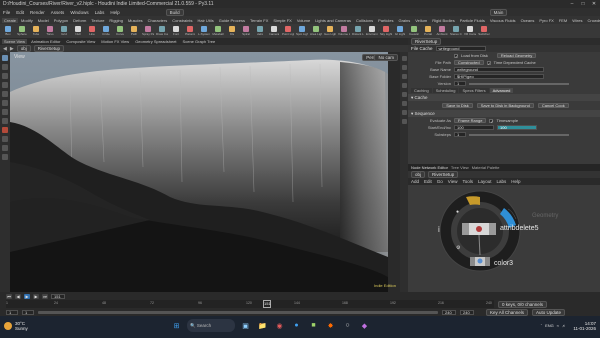 The image size is (600, 338). What do you see at coordinates (549, 325) in the screenshot?
I see `lang-indicator: ENG` at bounding box center [549, 325].